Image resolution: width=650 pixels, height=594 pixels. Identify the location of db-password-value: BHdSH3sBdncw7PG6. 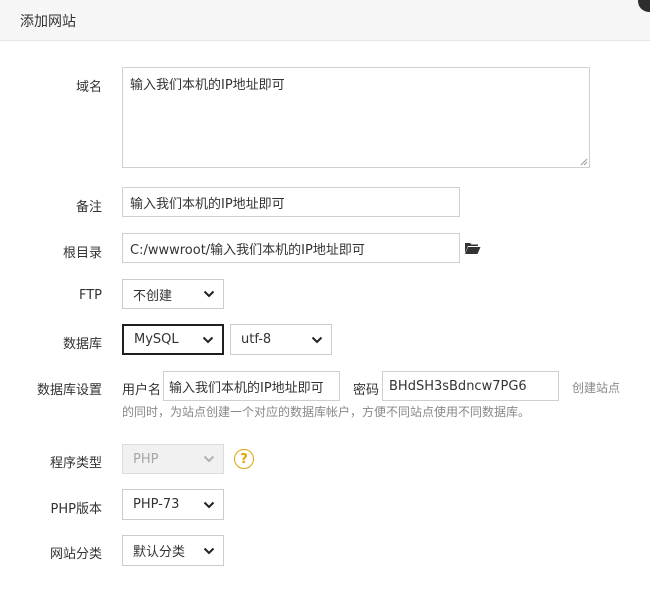
(458, 386).